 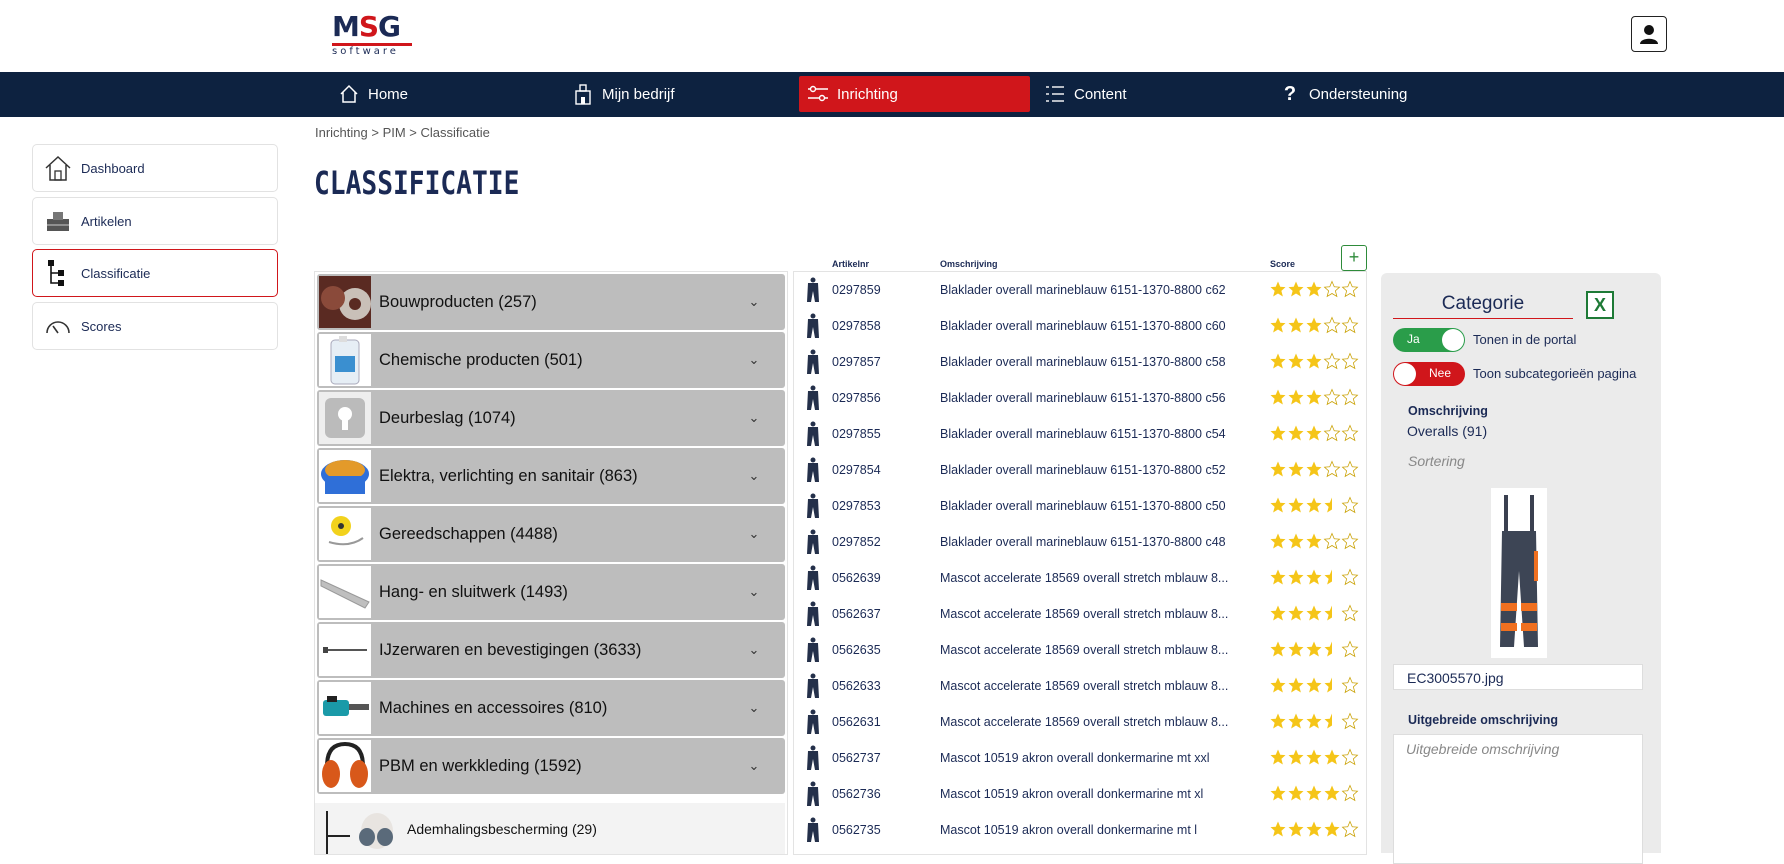 What do you see at coordinates (551, 708) in the screenshot?
I see `category-item: Machines en accessoires (810) ⌄` at bounding box center [551, 708].